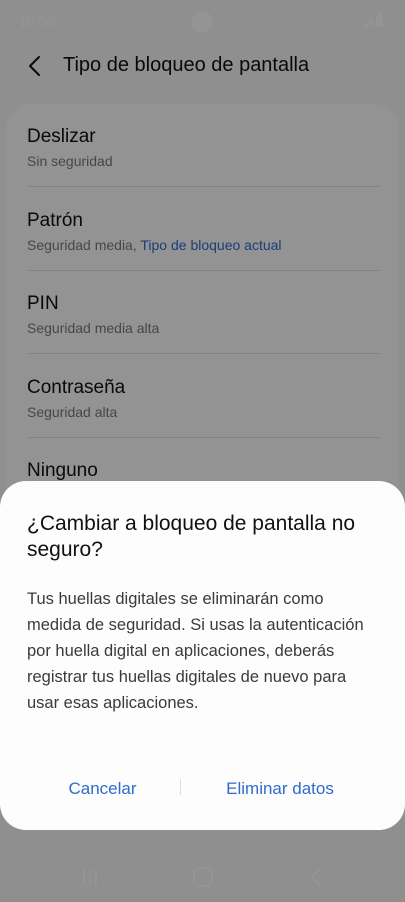 This screenshot has height=902, width=405. Describe the element at coordinates (102, 789) in the screenshot. I see `cancel-button: Cancelar` at that location.